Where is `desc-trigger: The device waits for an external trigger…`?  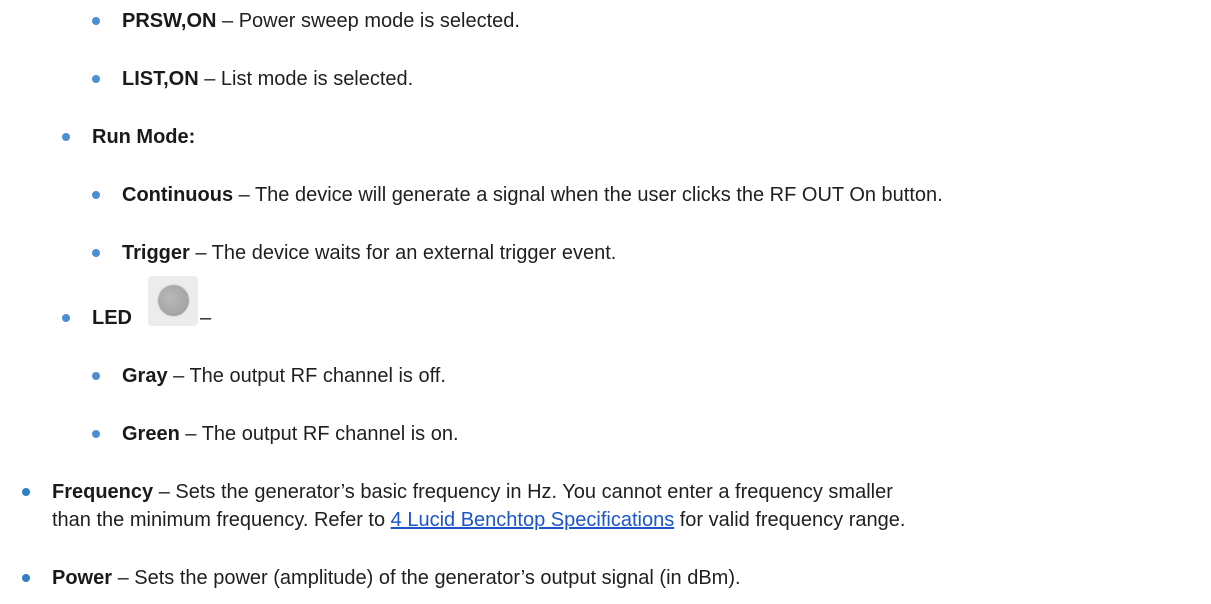
desc-trigger: The device waits for an external trigger… is located at coordinates (414, 253).